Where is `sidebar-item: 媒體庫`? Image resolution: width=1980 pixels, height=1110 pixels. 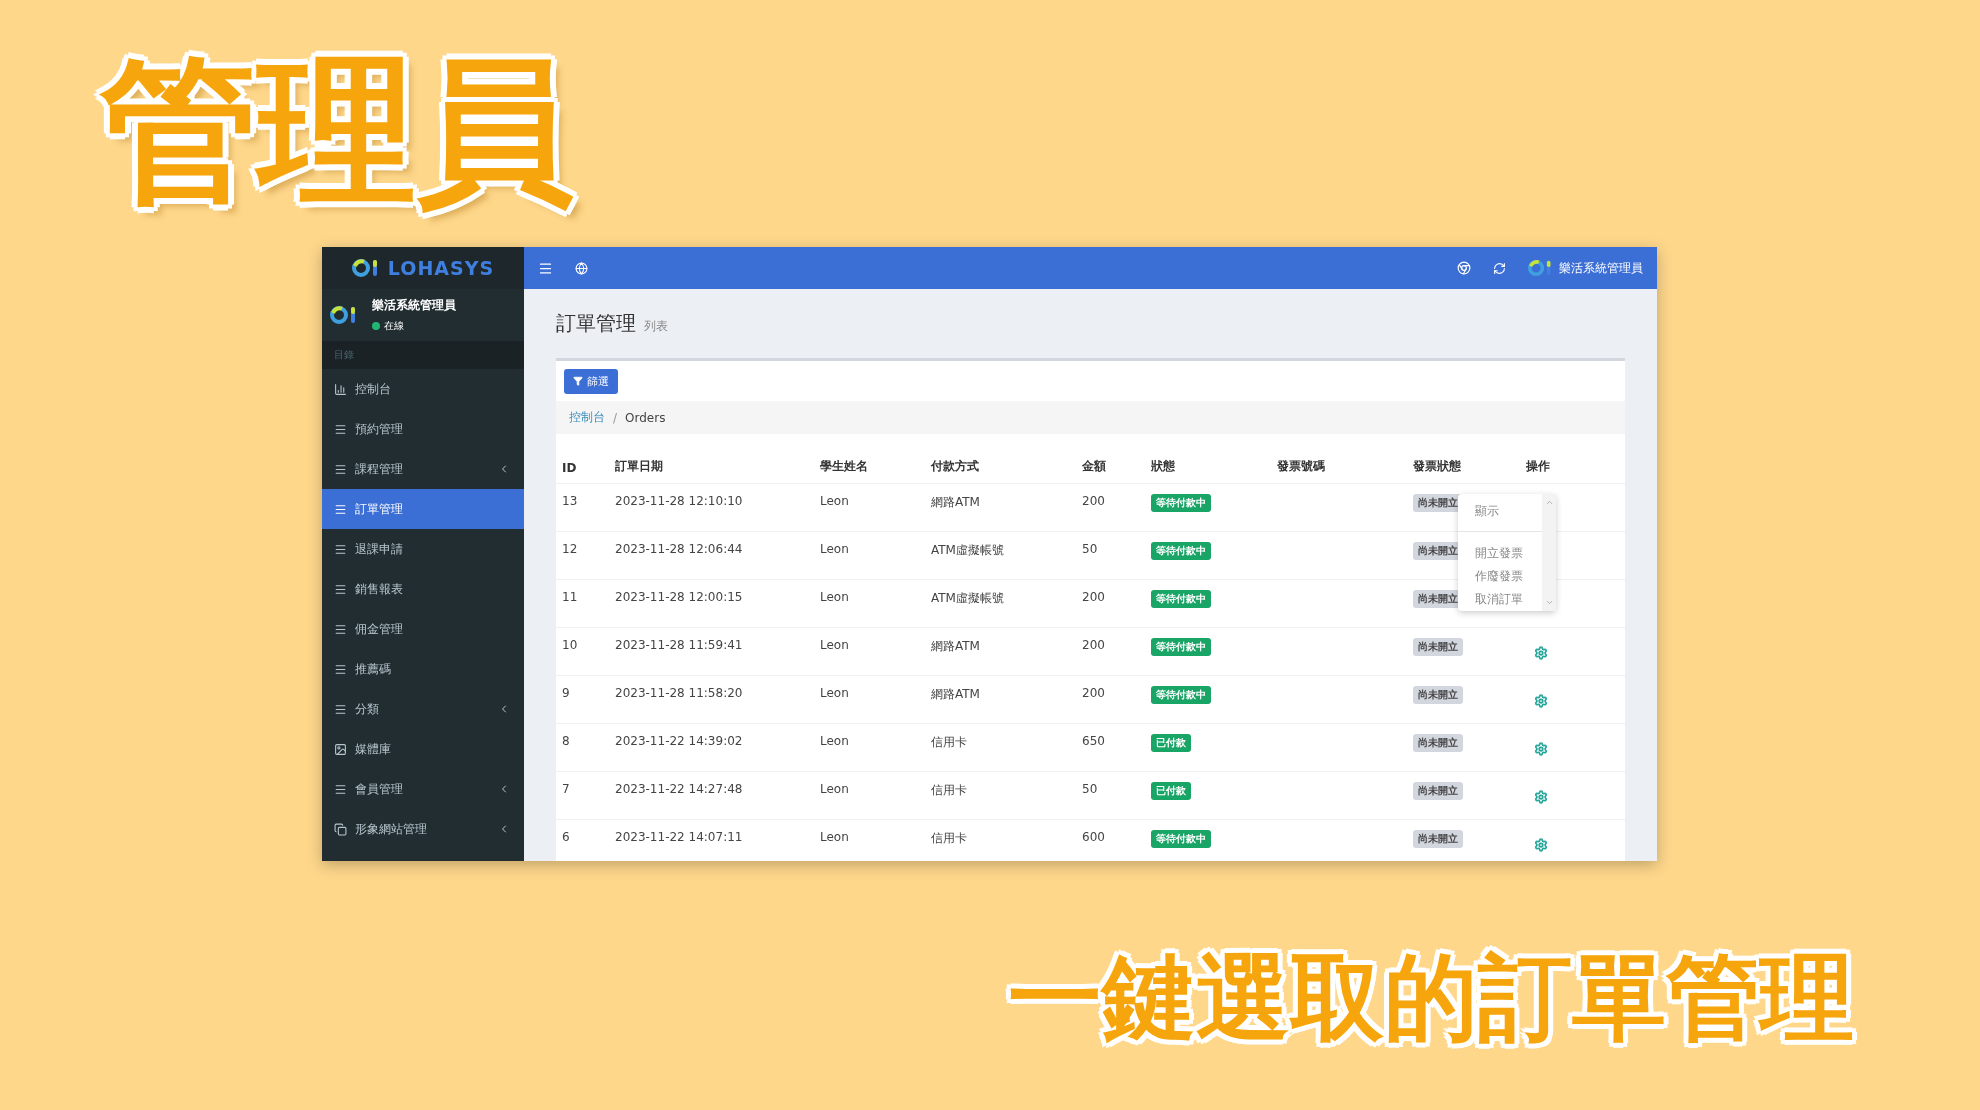 sidebar-item: 媒體庫 is located at coordinates (423, 749).